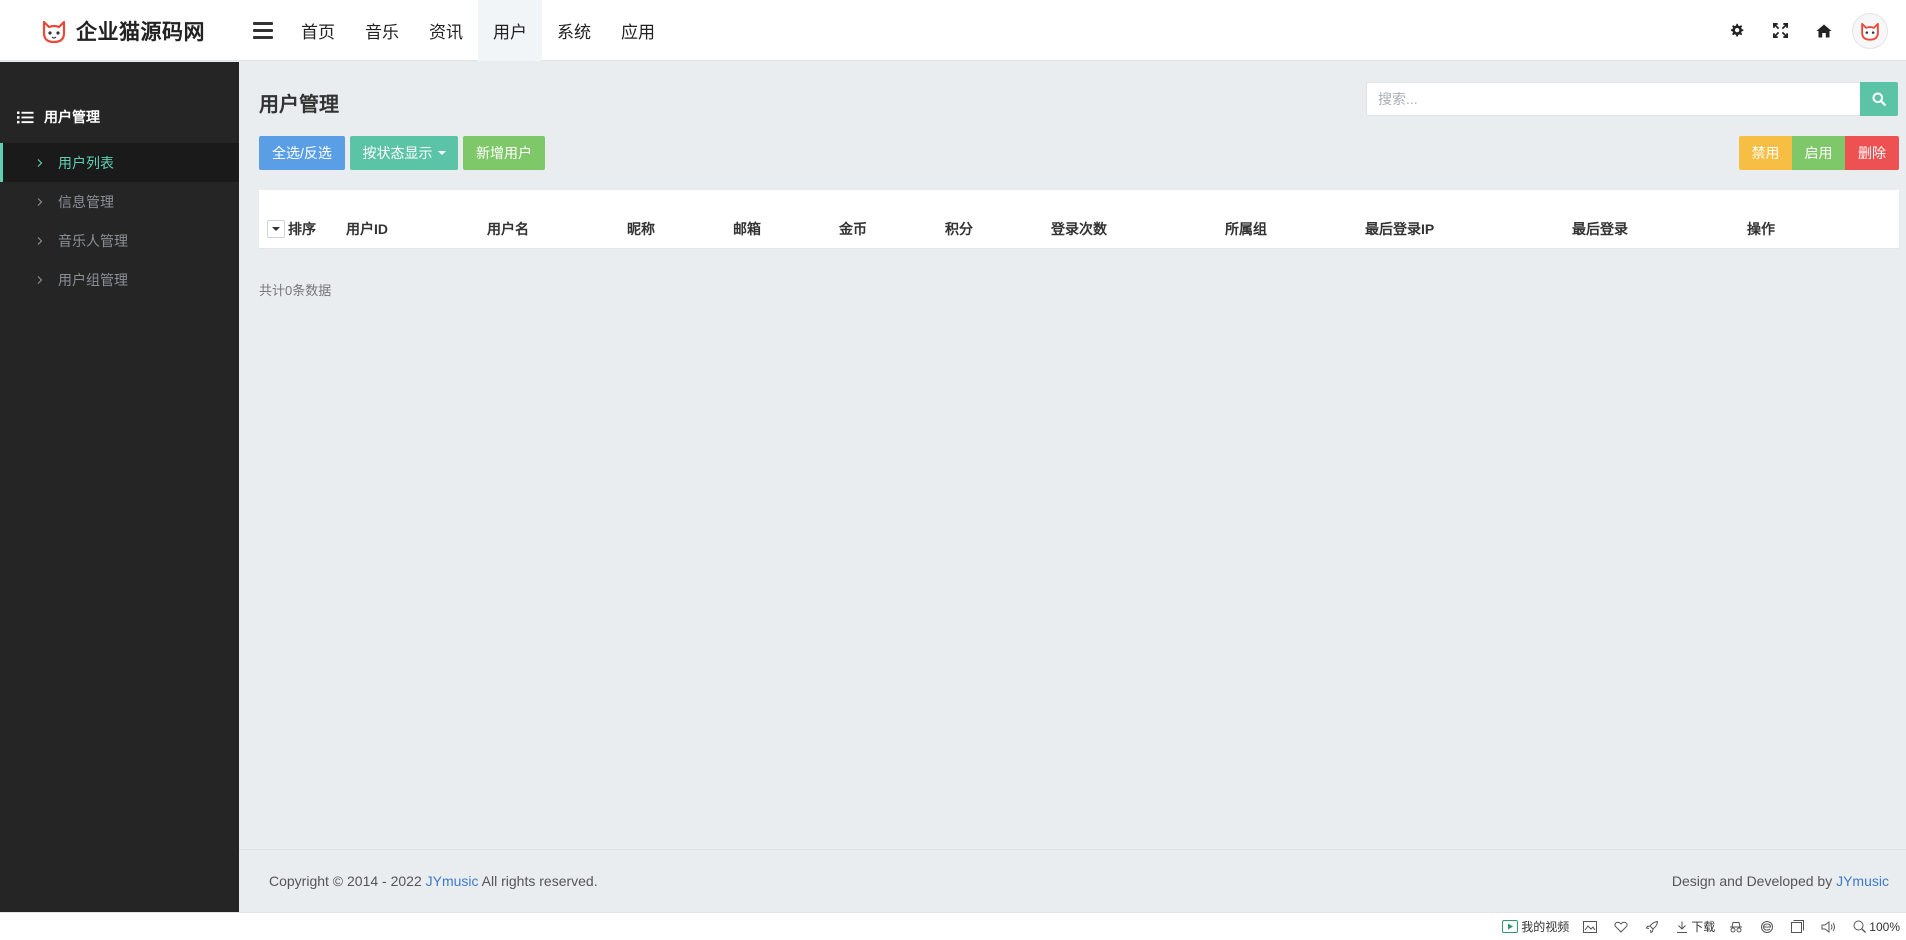  I want to click on browser-e-icon, so click(1767, 926).